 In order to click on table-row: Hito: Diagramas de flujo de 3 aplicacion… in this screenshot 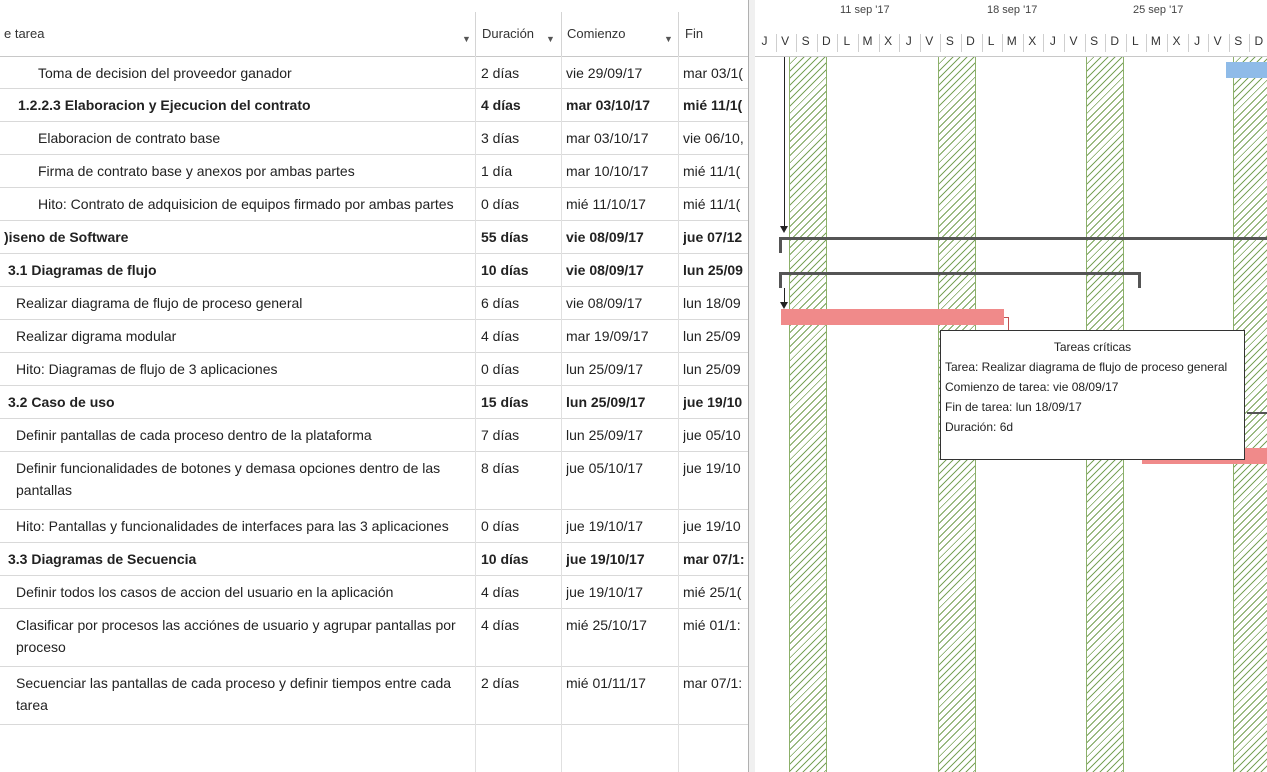, I will do `click(374, 369)`.